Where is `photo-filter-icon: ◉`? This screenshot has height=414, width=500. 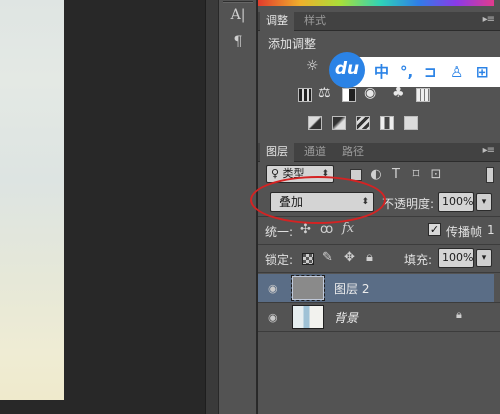
photo-filter-icon: ◉ is located at coordinates (370, 93).